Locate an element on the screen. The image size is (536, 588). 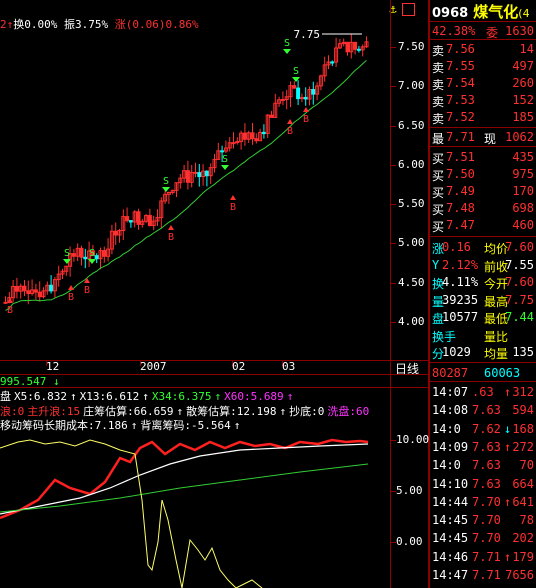
bid-row-price: 7.48 is located at coordinates (460, 208).